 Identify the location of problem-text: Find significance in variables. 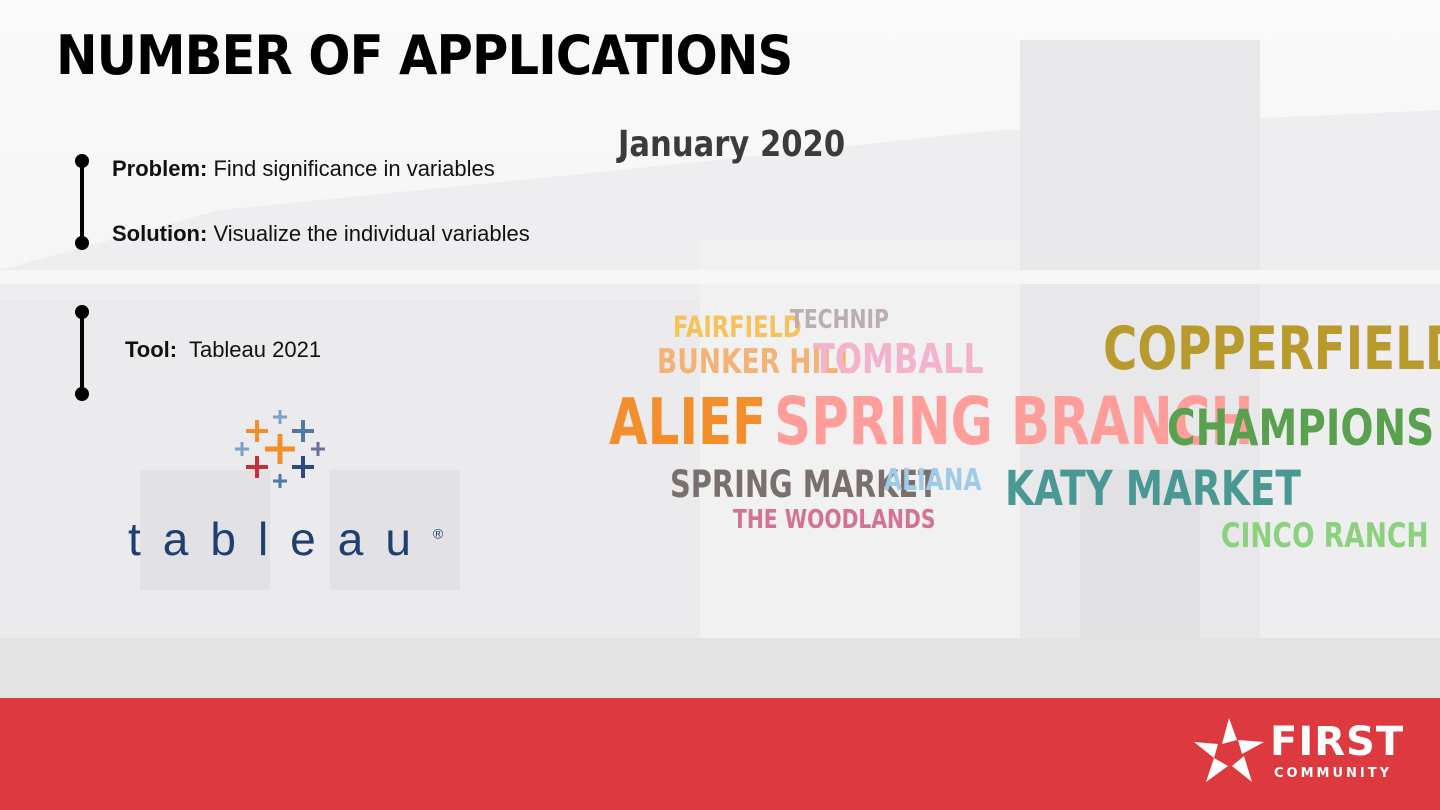
(354, 168).